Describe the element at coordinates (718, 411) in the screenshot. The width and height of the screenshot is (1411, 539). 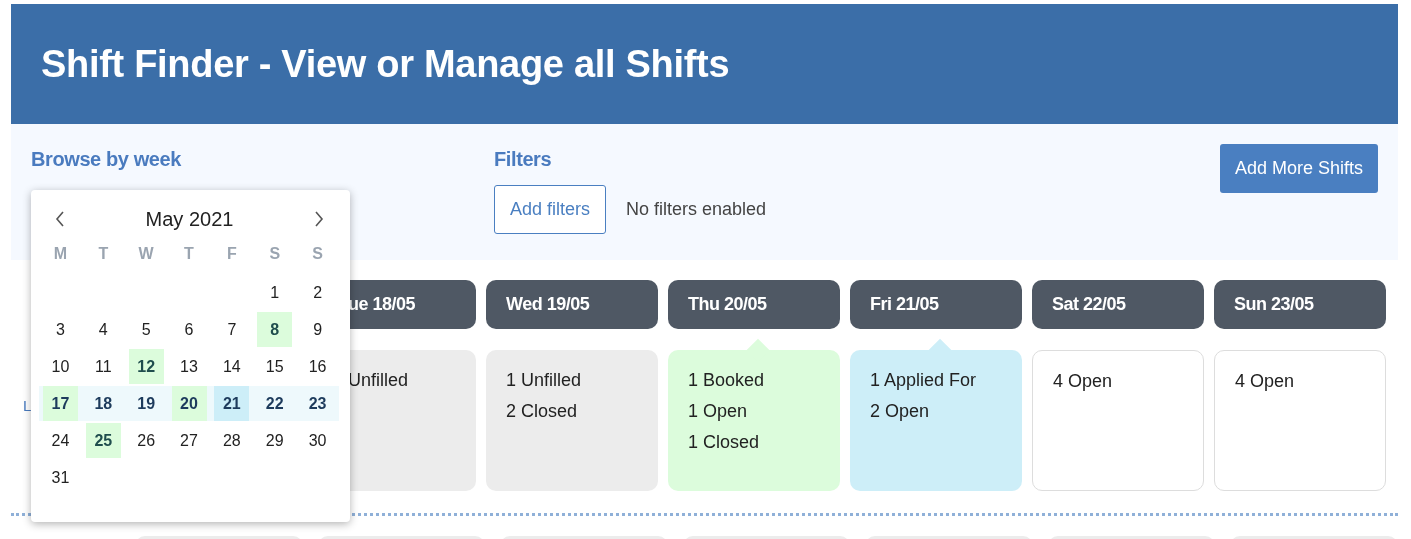
I see `shift-count: 1 Open` at that location.